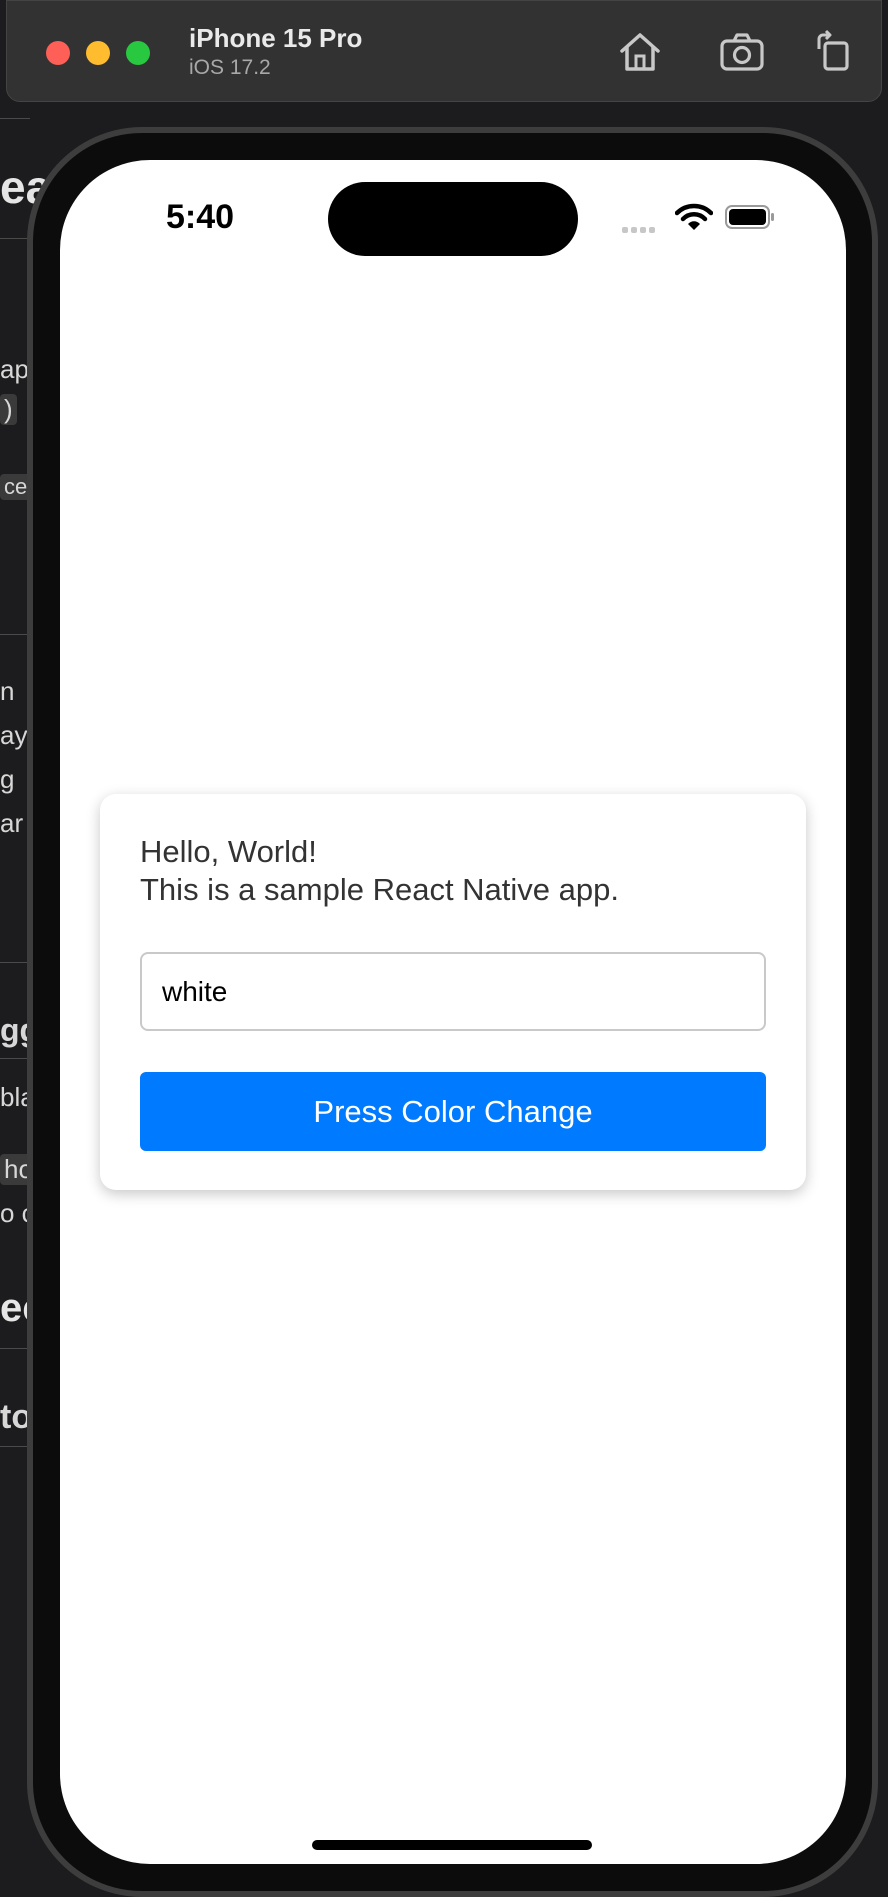 The image size is (888, 1897). What do you see at coordinates (7, 779) in the screenshot?
I see `bg-fragment: g` at bounding box center [7, 779].